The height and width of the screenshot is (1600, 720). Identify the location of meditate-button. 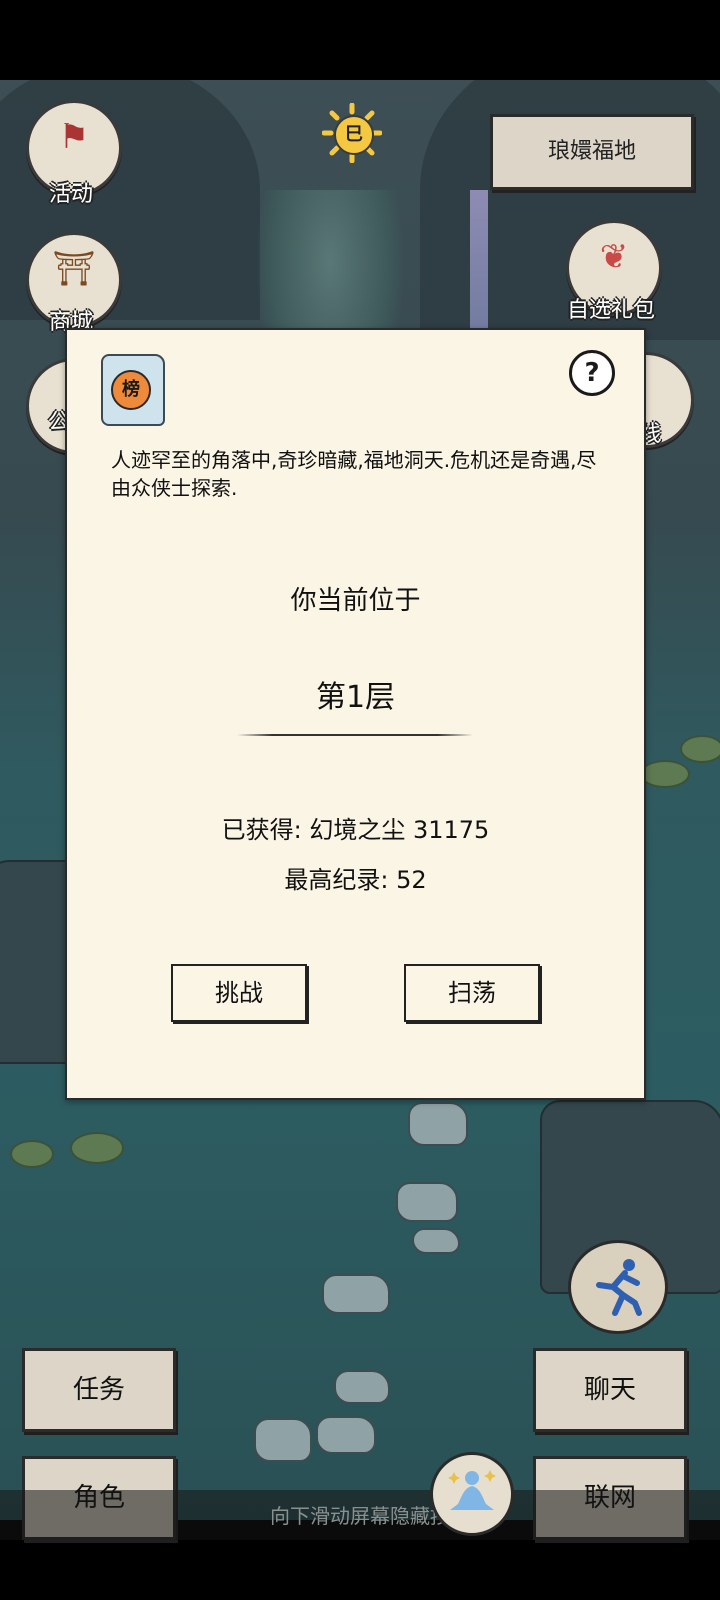
(472, 1494).